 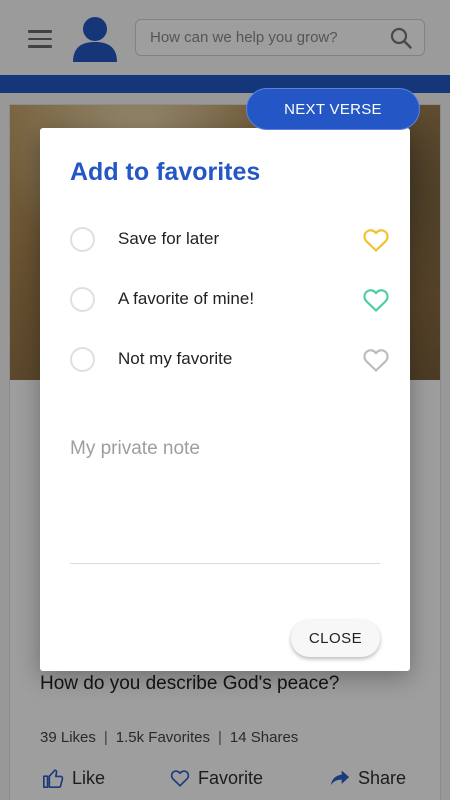 I want to click on option-label: Save for later, so click(x=169, y=238).